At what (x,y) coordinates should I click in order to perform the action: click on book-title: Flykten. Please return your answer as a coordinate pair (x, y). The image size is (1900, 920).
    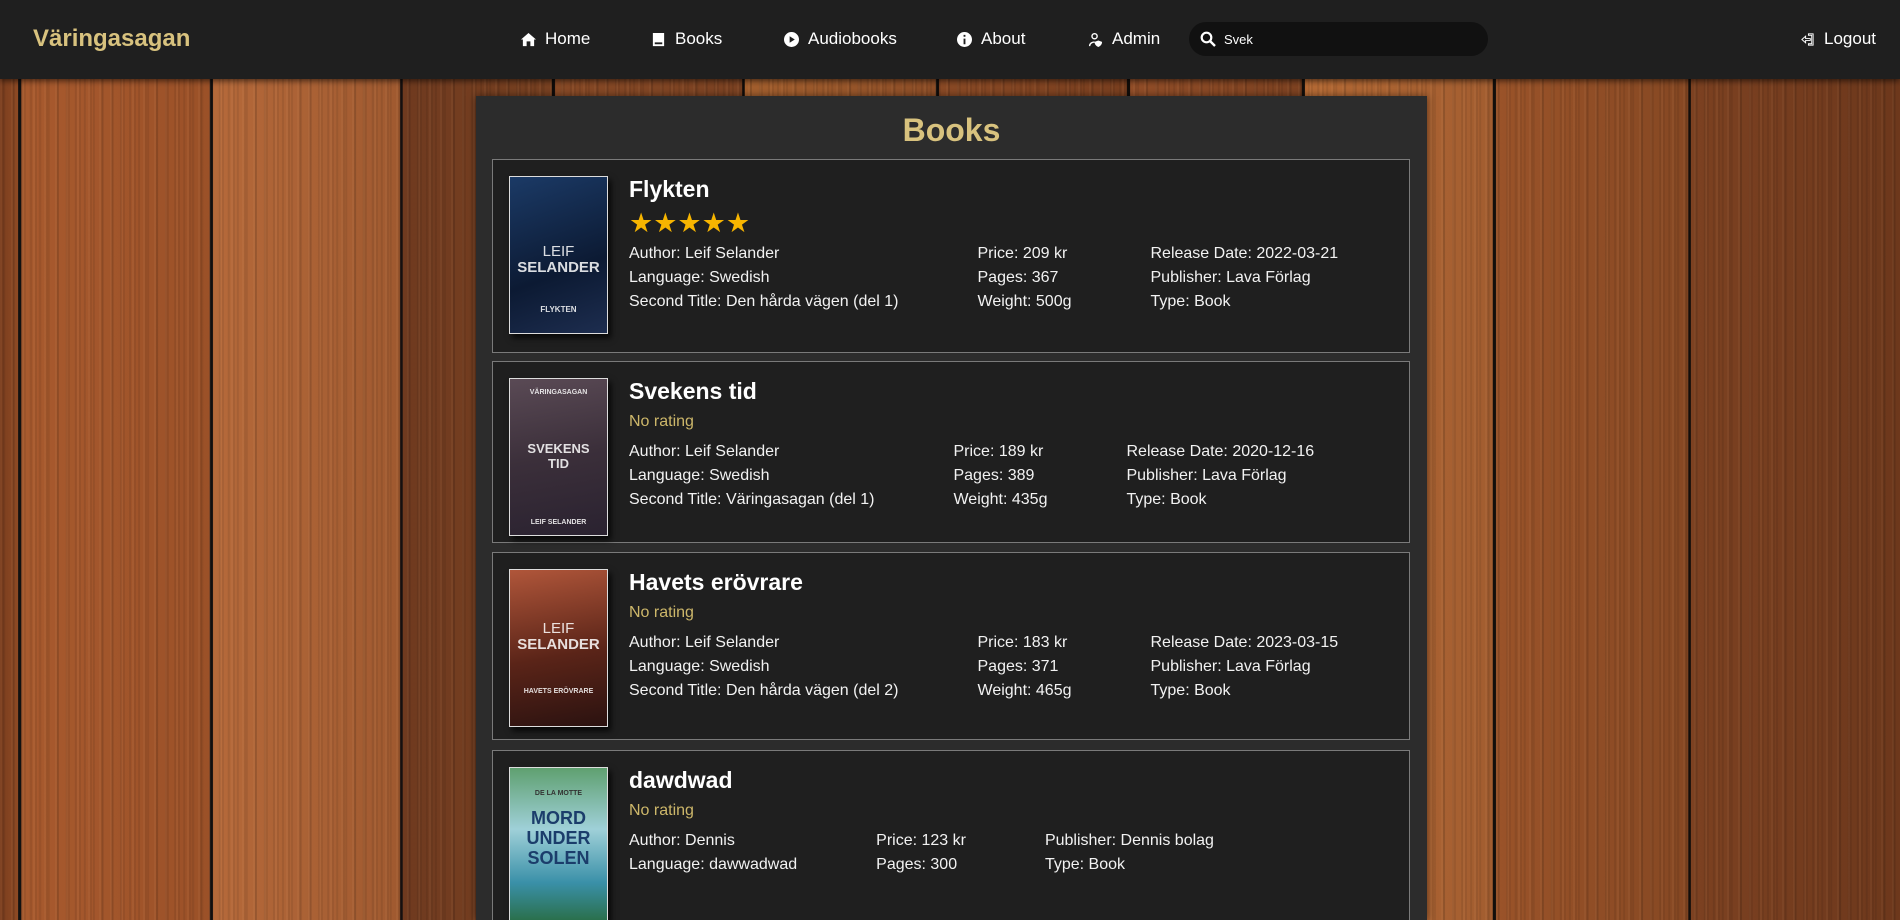
    Looking at the image, I should click on (983, 191).